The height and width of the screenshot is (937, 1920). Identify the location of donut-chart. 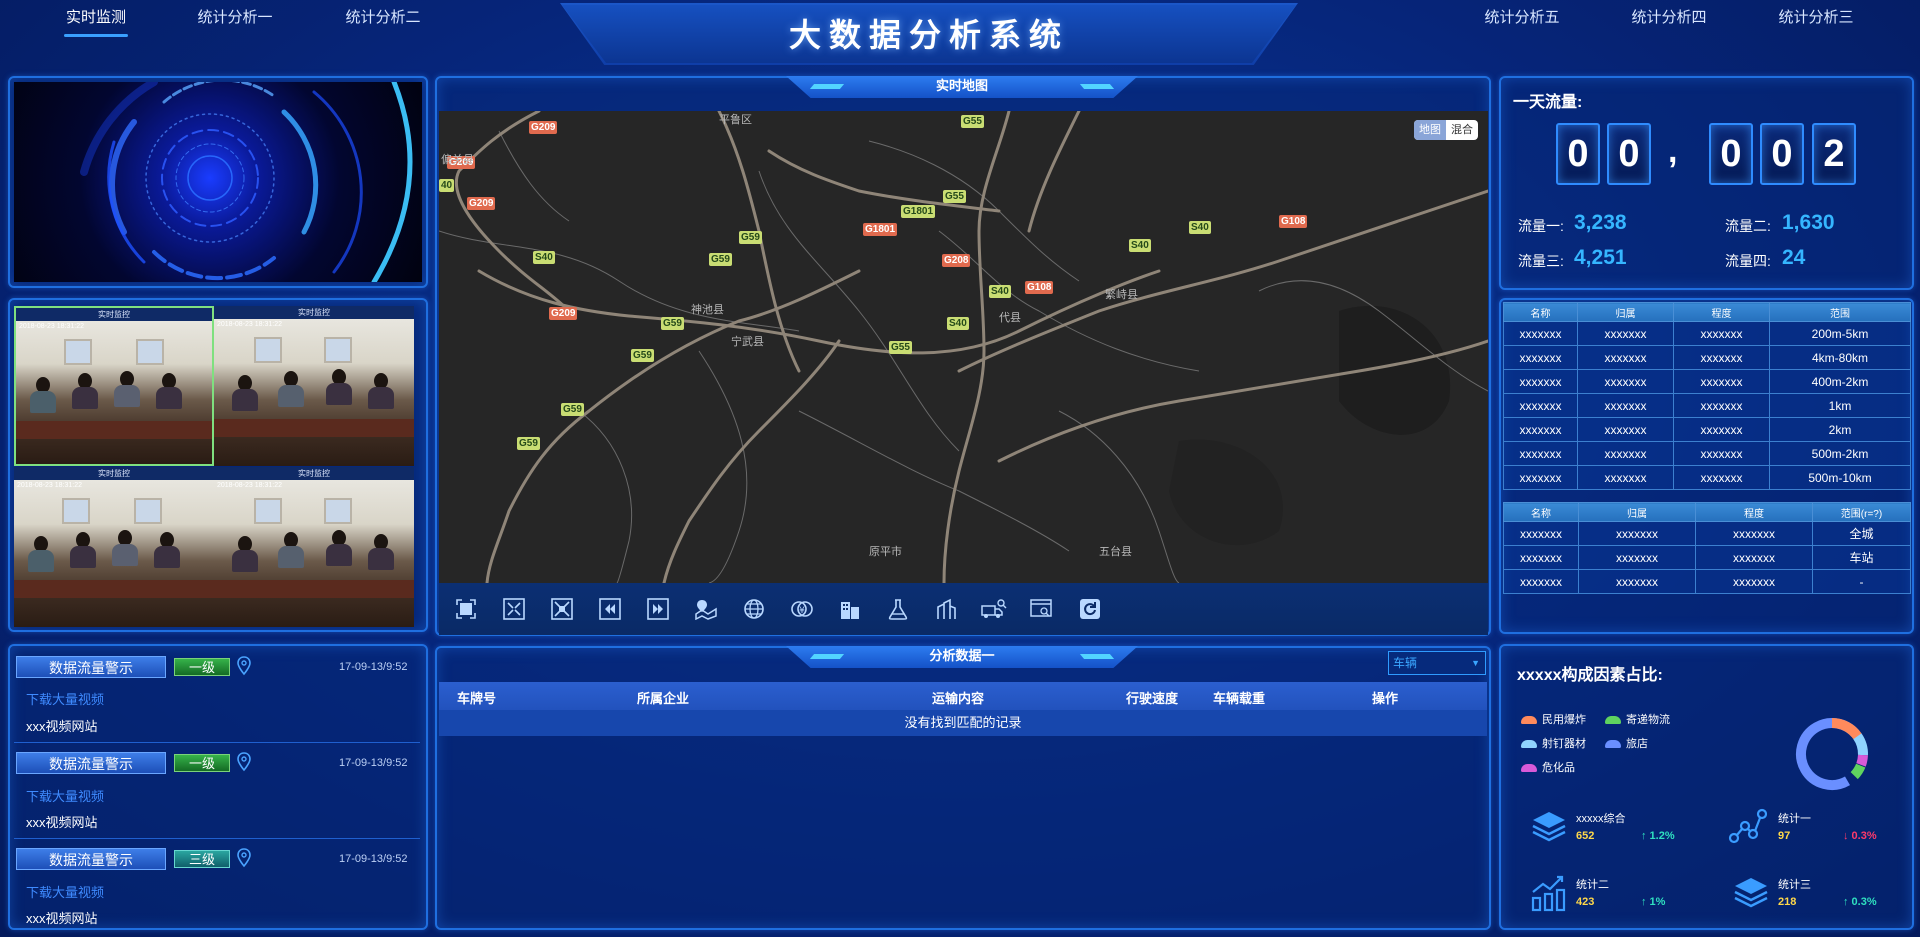
(1832, 754).